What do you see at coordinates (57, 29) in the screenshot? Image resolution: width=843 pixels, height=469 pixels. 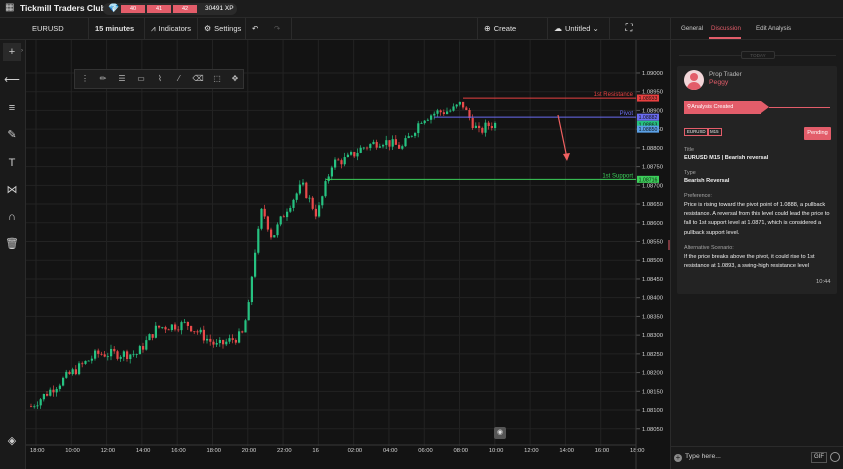 I see `symbol-search: EURUSD` at bounding box center [57, 29].